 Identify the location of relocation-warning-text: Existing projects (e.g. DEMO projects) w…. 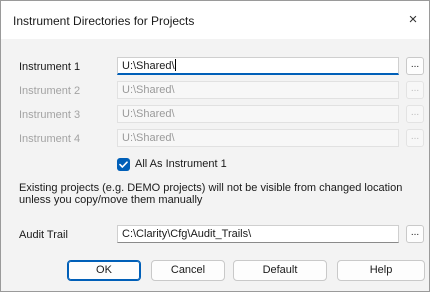
(211, 194).